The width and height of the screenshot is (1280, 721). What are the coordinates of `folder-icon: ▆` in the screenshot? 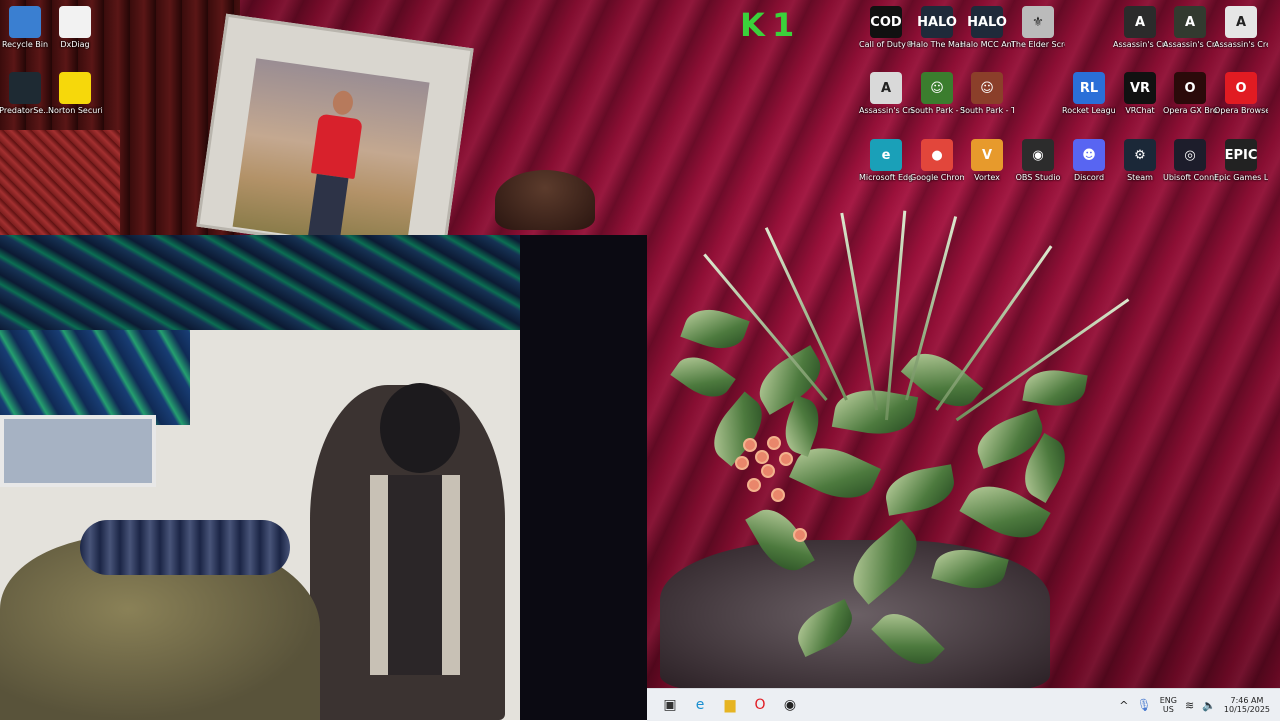 It's located at (730, 705).